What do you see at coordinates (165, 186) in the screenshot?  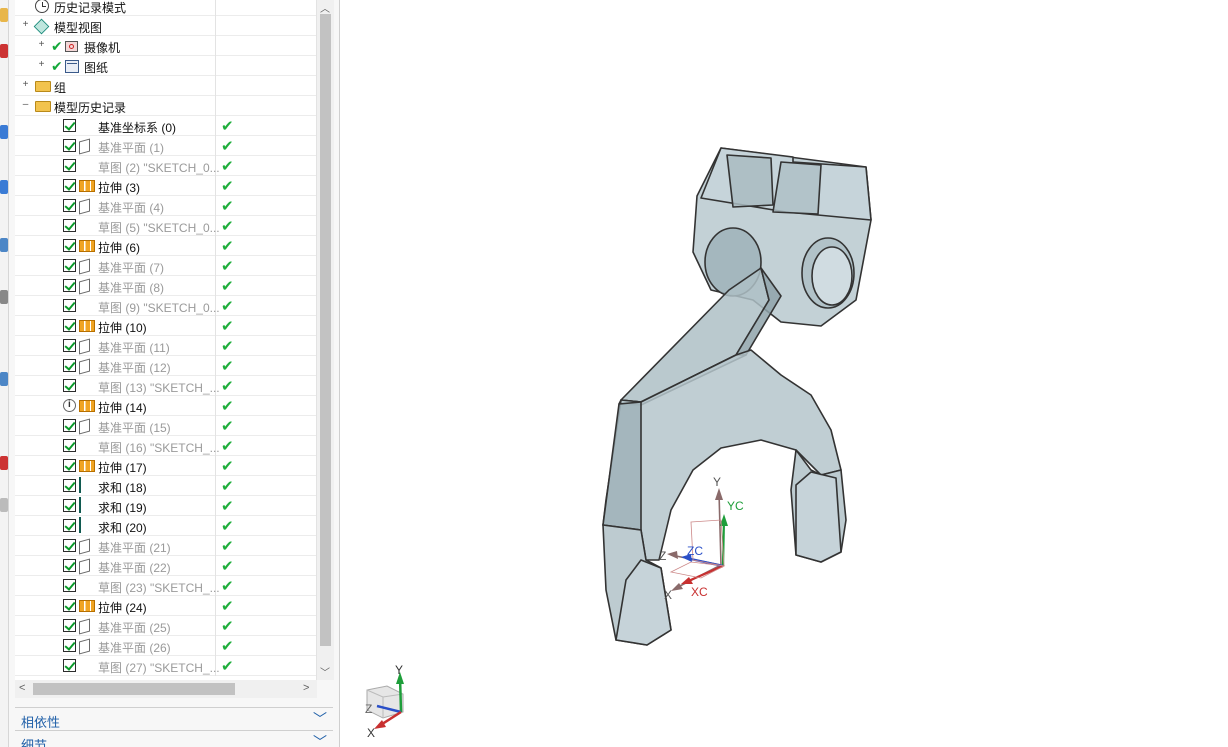 I see `tree-row: 拉伸 (3) ✔` at bounding box center [165, 186].